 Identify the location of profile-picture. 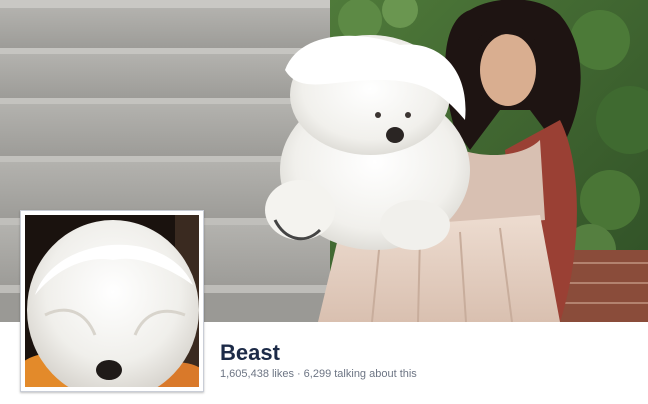
(112, 301).